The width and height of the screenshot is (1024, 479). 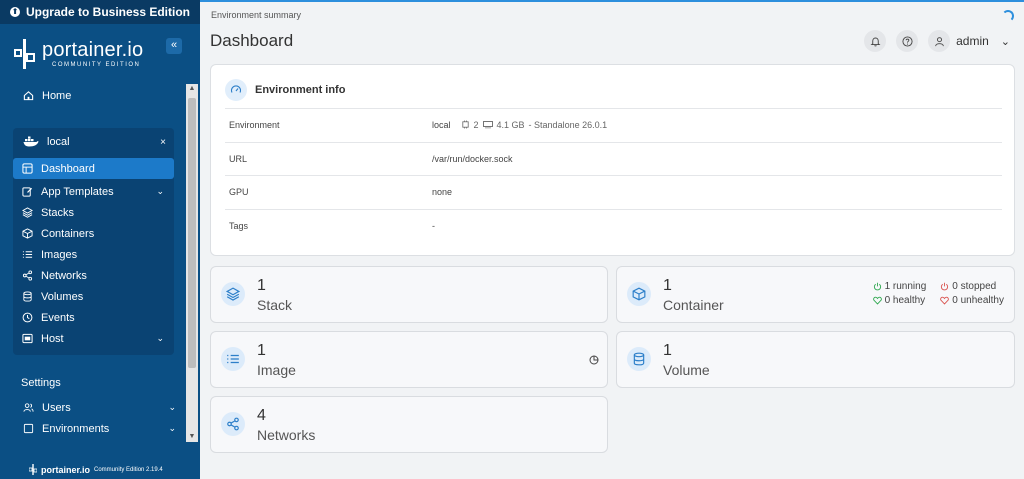 I want to click on pie-chart-icon, so click(x=594, y=361).